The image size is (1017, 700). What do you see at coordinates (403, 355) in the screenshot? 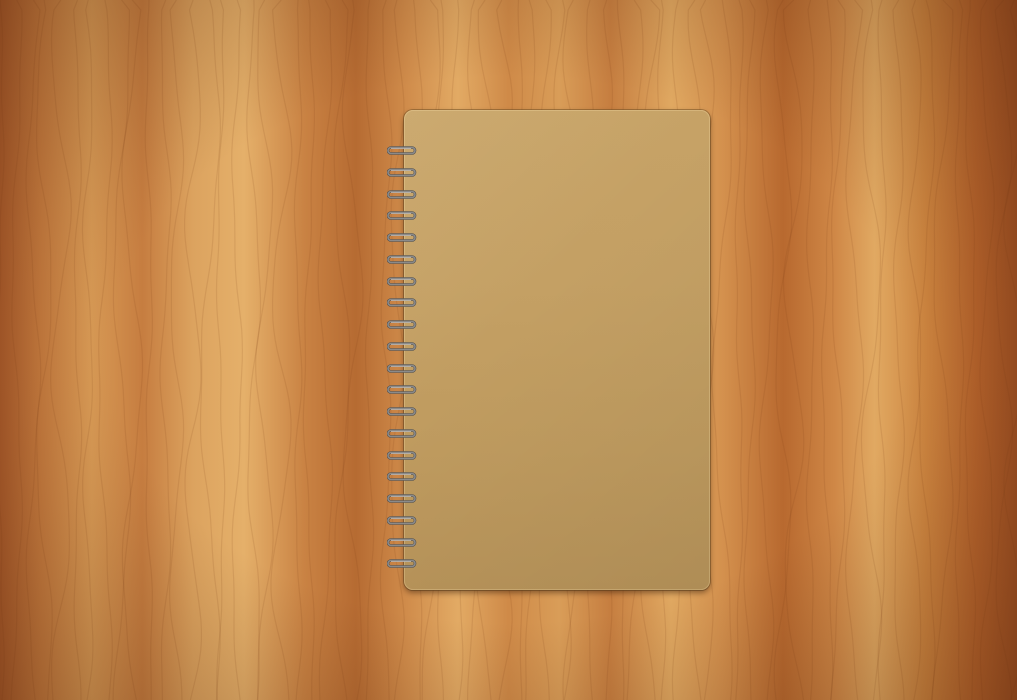
I see `spiral-binding` at bounding box center [403, 355].